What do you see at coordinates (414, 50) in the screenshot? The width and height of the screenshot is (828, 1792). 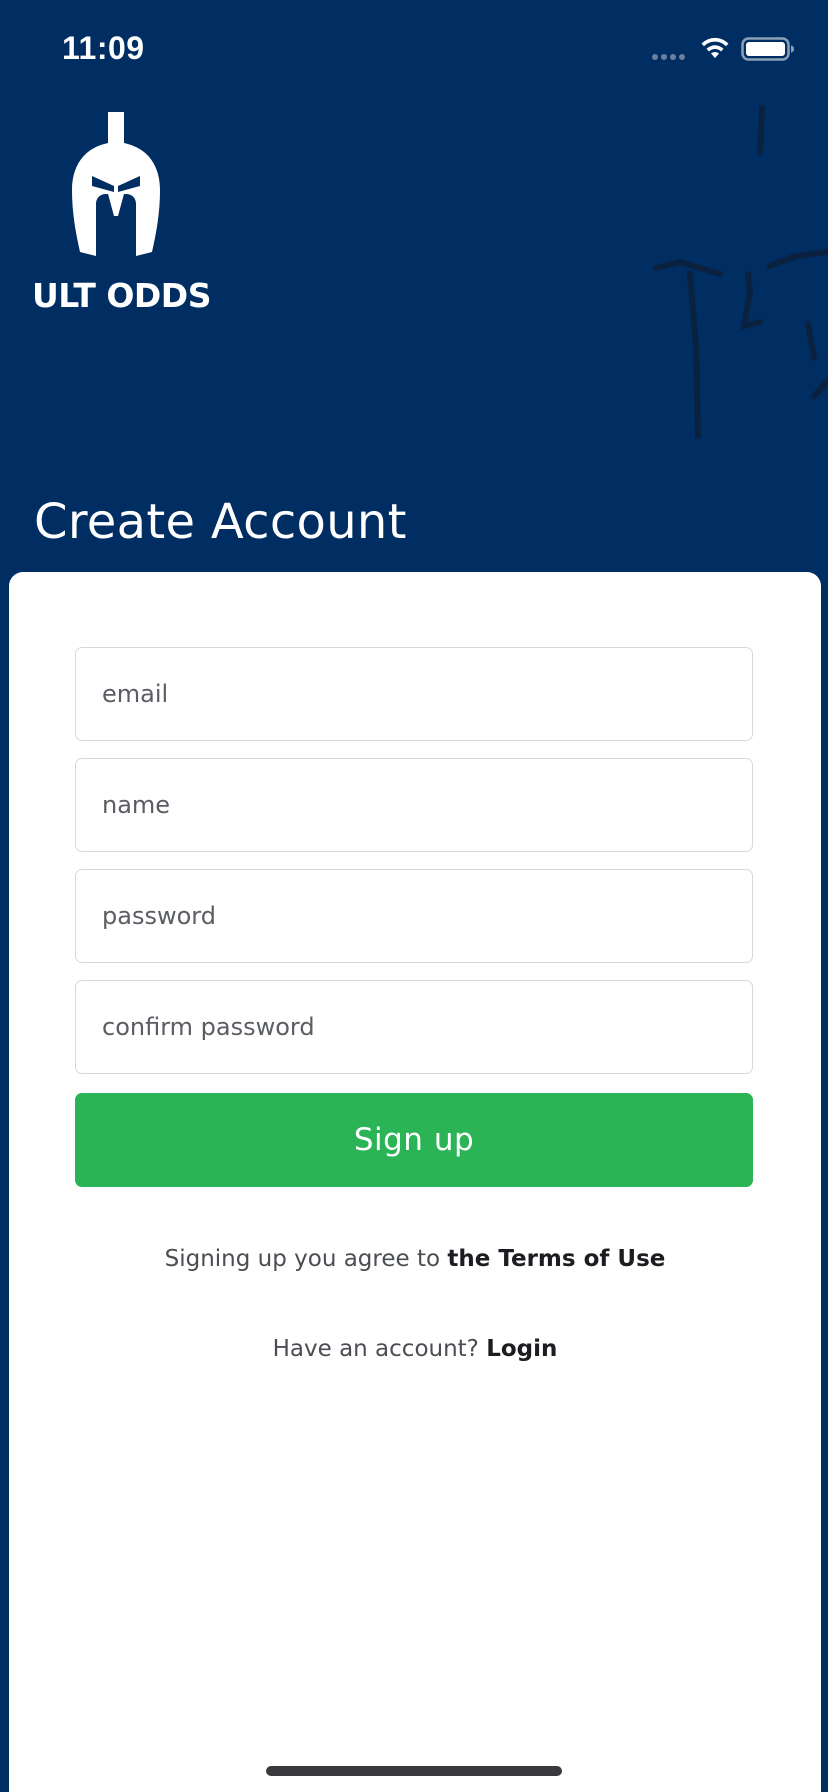 I see `status-bar: 11:09` at bounding box center [414, 50].